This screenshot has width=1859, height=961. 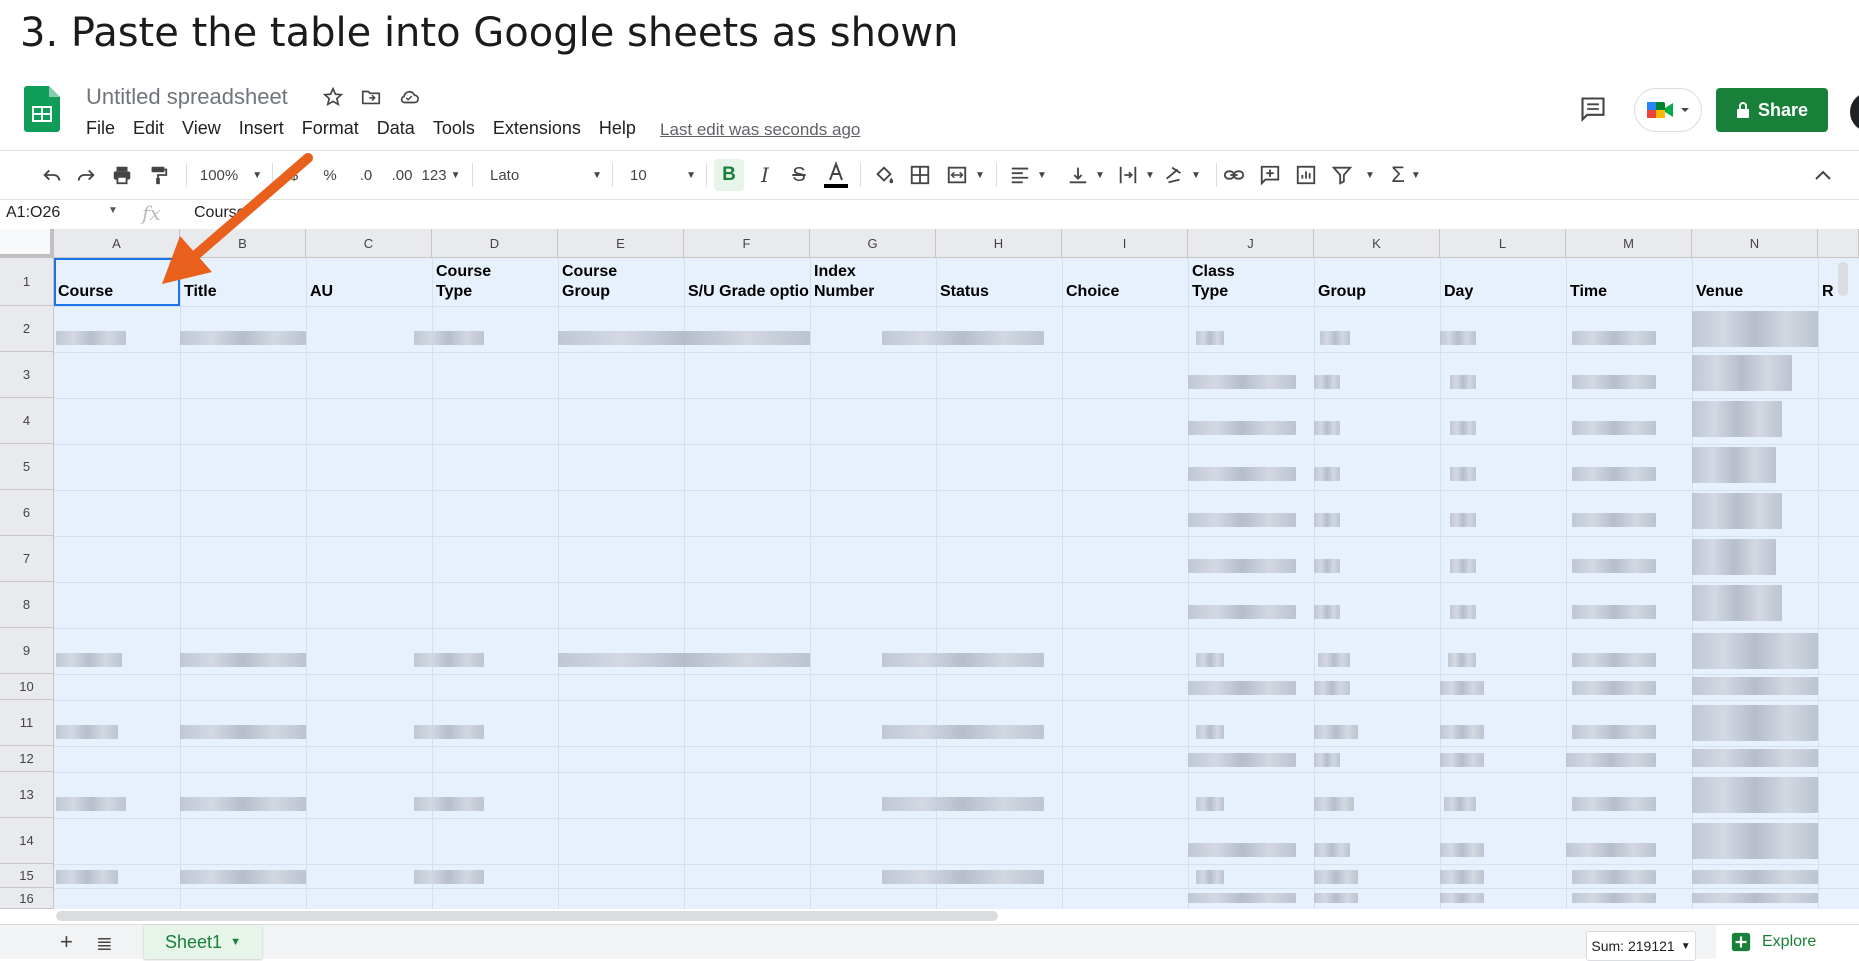 What do you see at coordinates (1719, 292) in the screenshot?
I see `cell-n1: Venue` at bounding box center [1719, 292].